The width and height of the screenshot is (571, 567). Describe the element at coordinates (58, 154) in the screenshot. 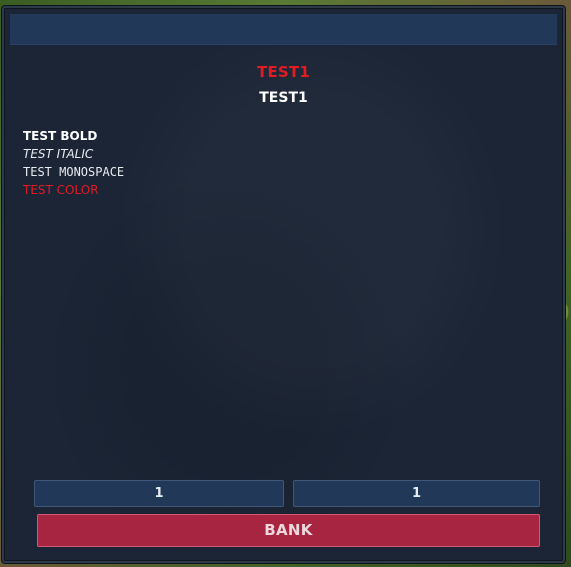

I see `italic-text-line: TEST ITALIC` at that location.